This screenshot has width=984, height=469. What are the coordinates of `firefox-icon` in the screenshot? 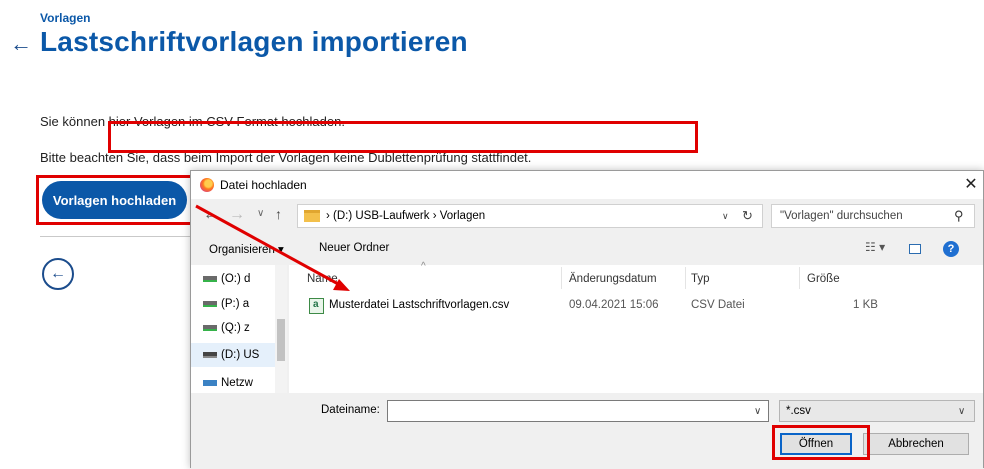 It's located at (207, 185).